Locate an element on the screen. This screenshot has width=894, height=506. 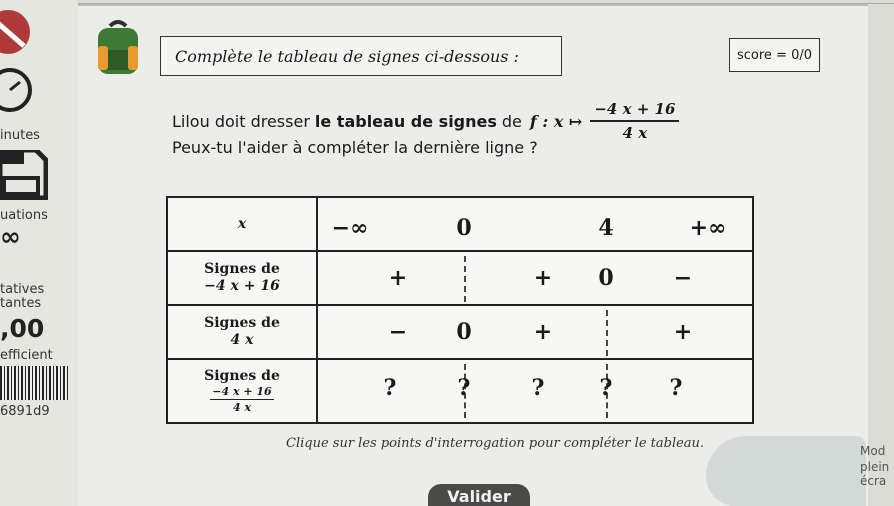
barcode-icon is located at coordinates (34, 383).